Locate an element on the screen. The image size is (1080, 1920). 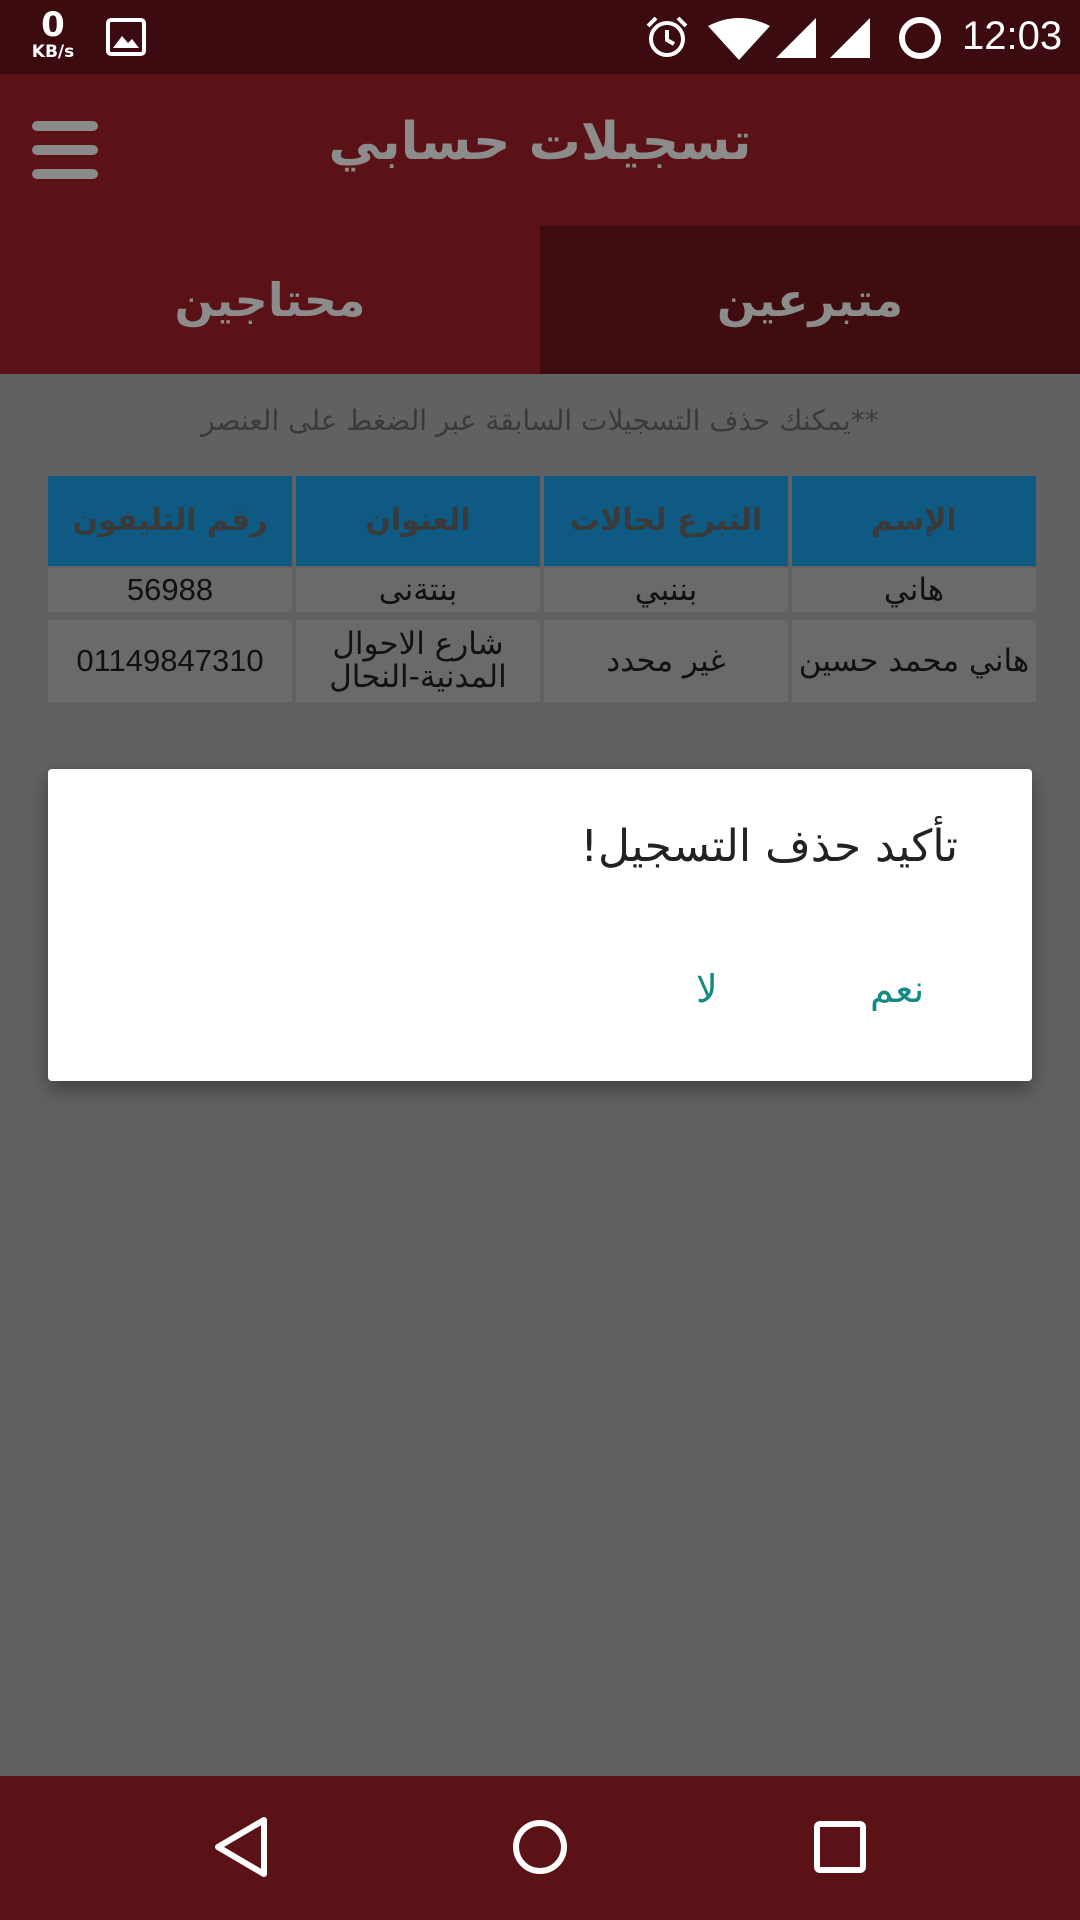
navigation-bar is located at coordinates (540, 1848).